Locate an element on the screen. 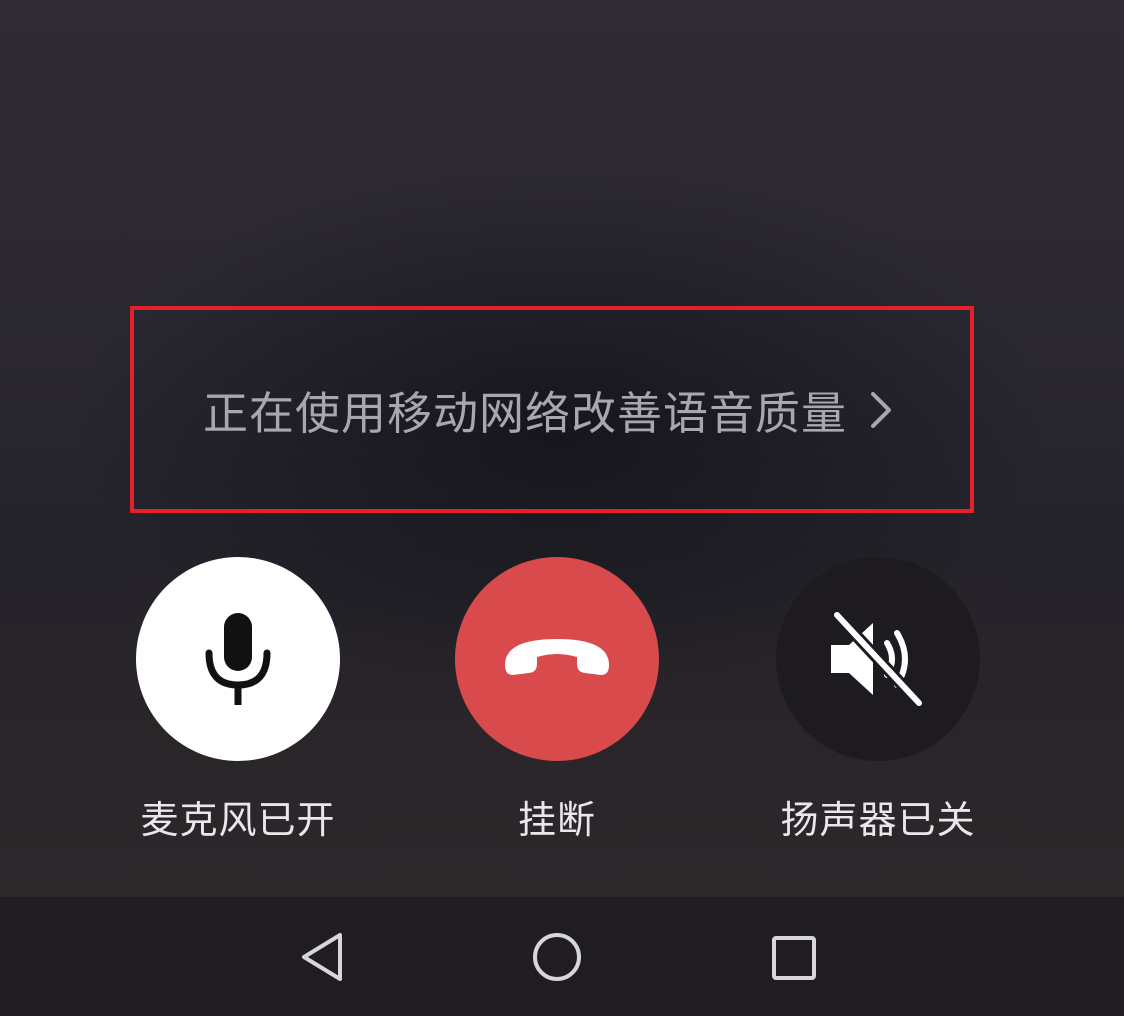 This screenshot has width=1124, height=1016. recents-button is located at coordinates (793, 957).